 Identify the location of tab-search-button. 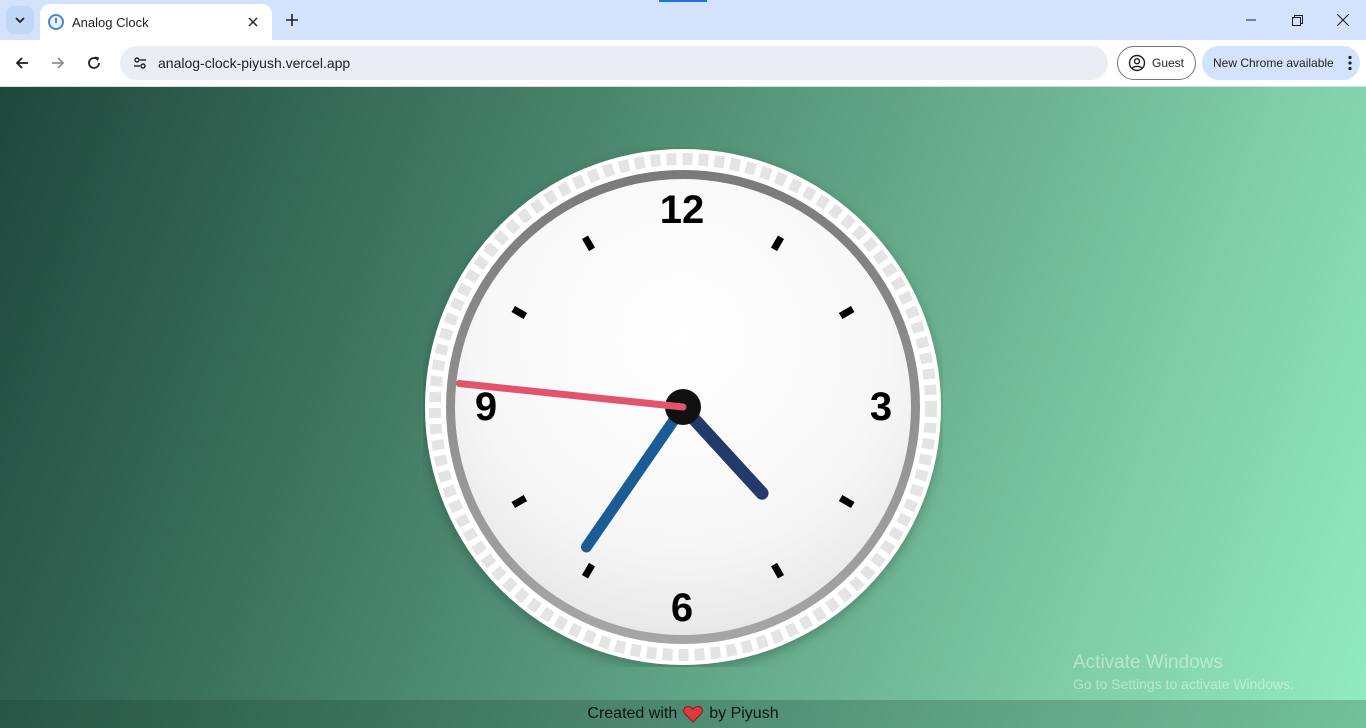
(20, 20).